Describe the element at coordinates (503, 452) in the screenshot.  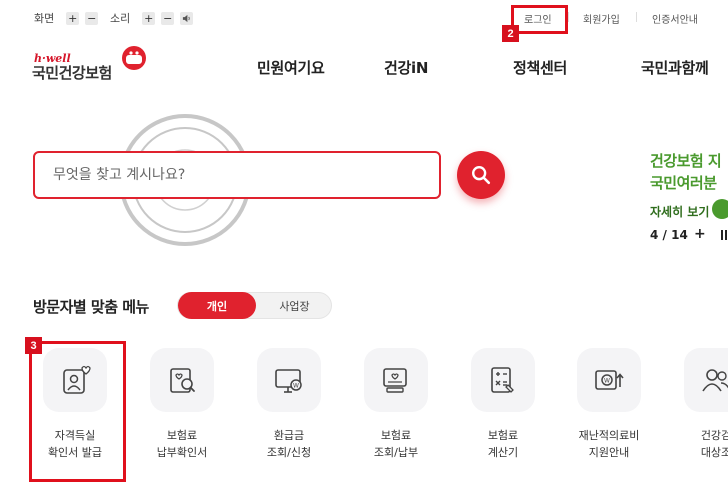
I see `tile-label-line2: 계산기` at that location.